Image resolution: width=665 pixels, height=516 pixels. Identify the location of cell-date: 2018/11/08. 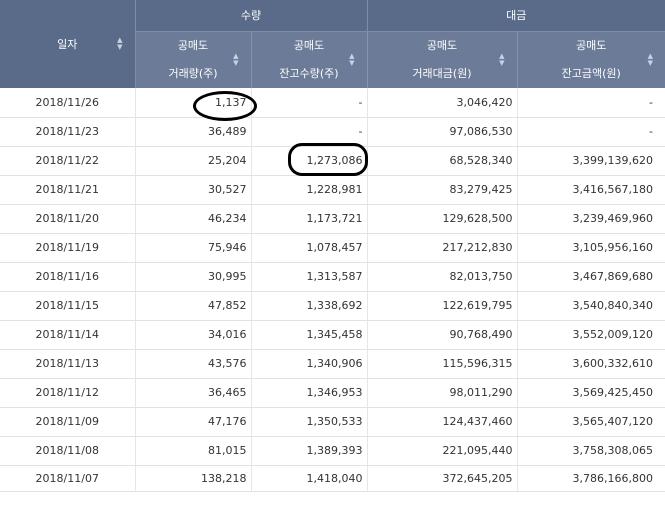
(68, 451).